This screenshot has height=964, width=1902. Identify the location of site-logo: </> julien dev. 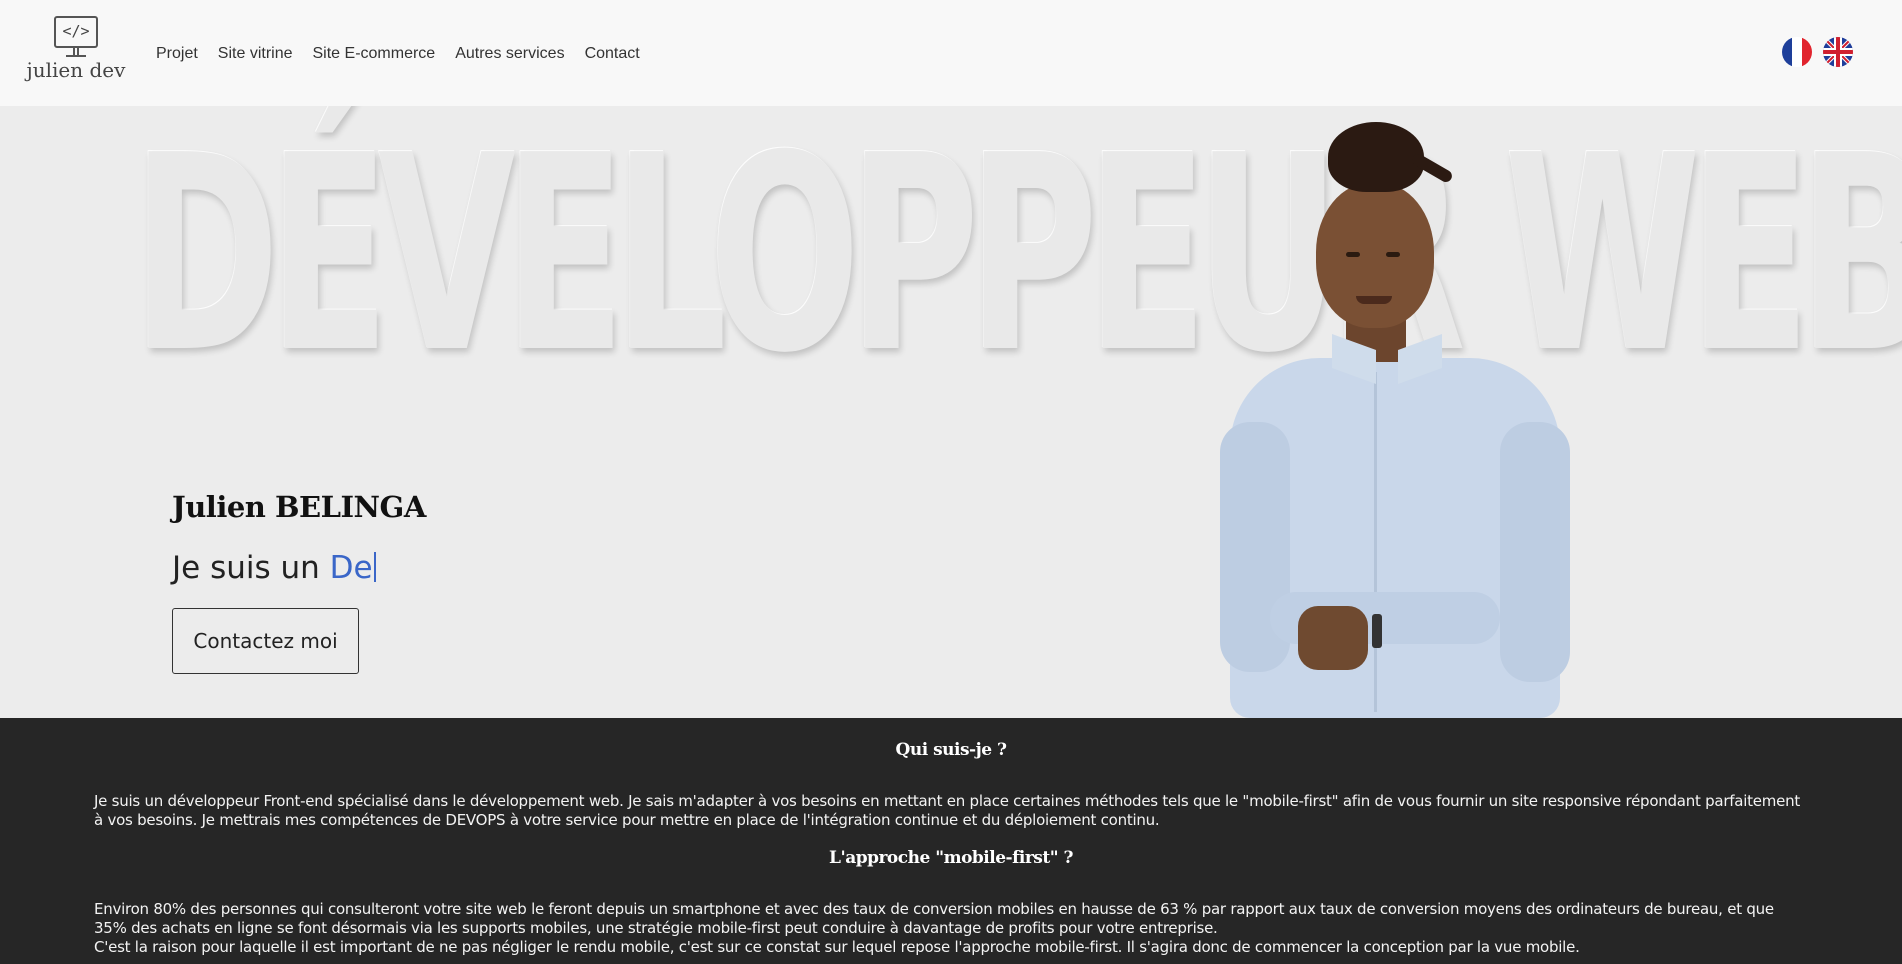
(76, 52).